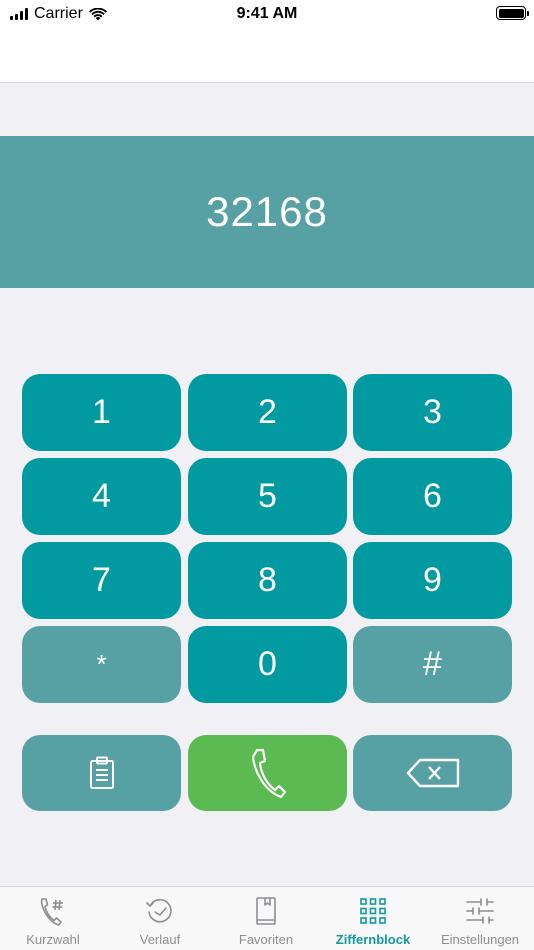  I want to click on tab-favoriten: Favoriten, so click(266, 918).